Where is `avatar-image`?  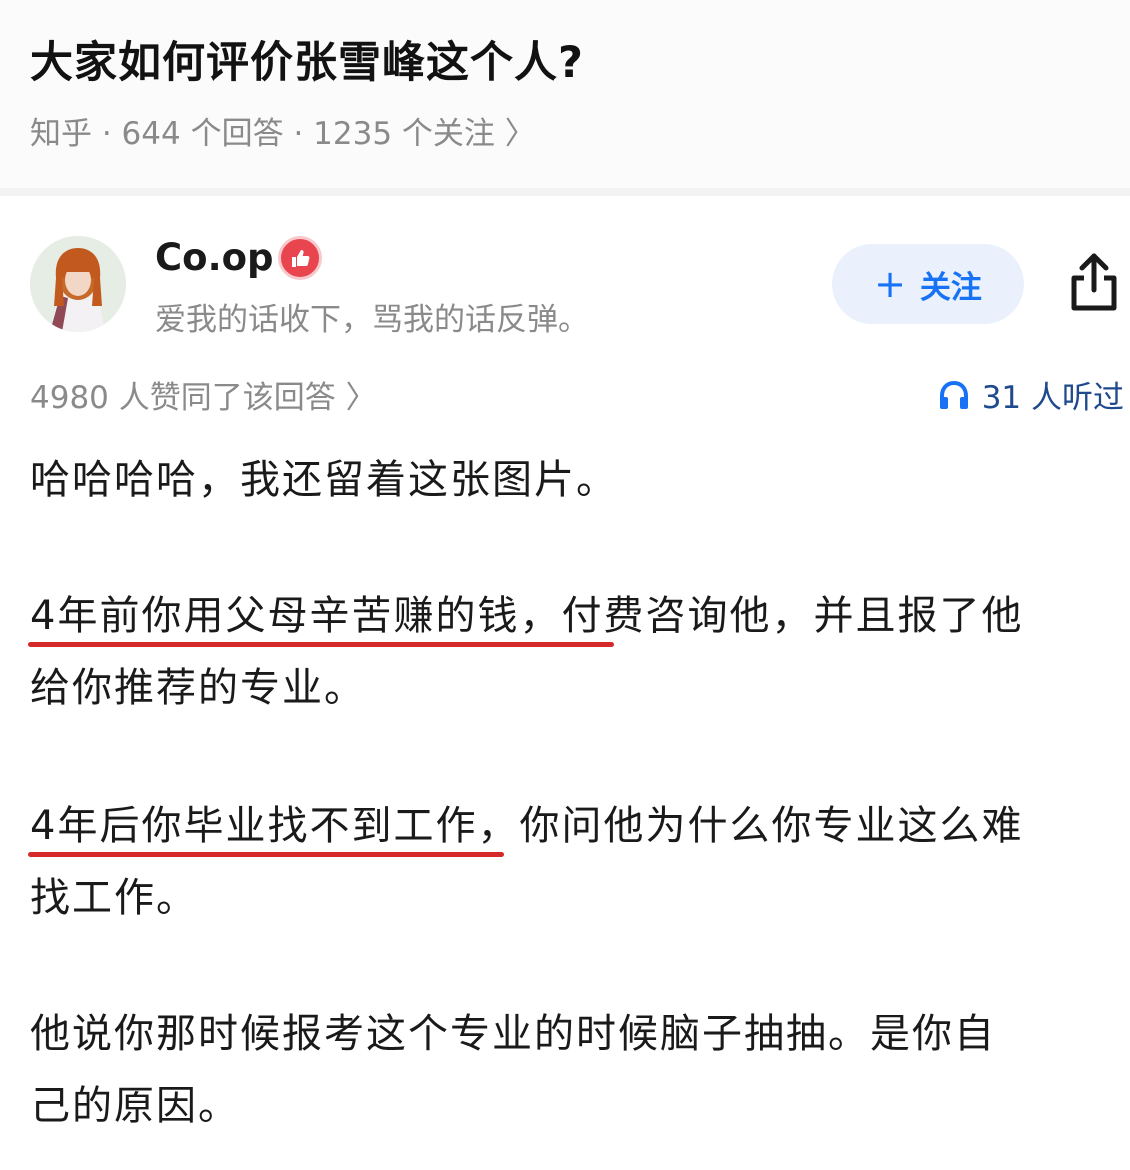
avatar-image is located at coordinates (78, 284).